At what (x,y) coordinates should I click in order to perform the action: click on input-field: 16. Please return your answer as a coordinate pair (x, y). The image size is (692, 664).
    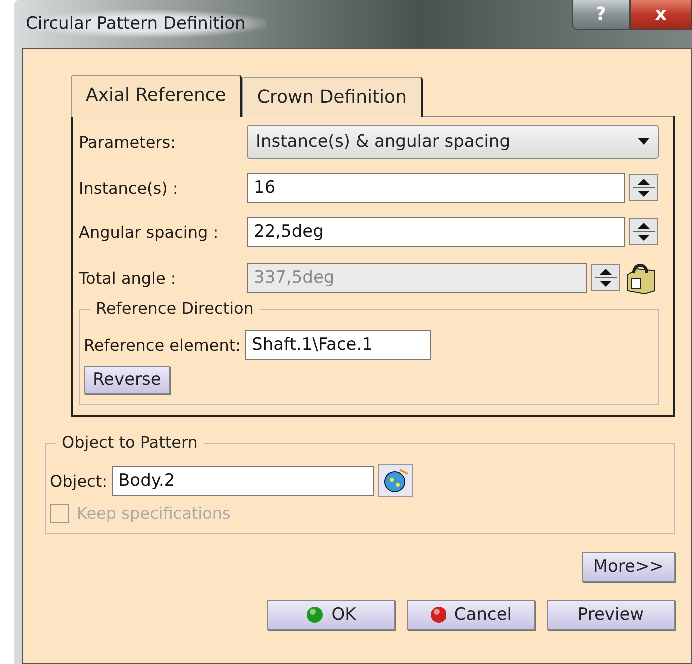
    Looking at the image, I should click on (436, 188).